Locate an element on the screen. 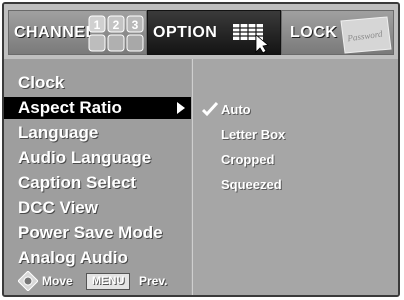 This screenshot has width=404, height=300. menu-item-power-save-mode: Power Save Mode is located at coordinates (97, 233).